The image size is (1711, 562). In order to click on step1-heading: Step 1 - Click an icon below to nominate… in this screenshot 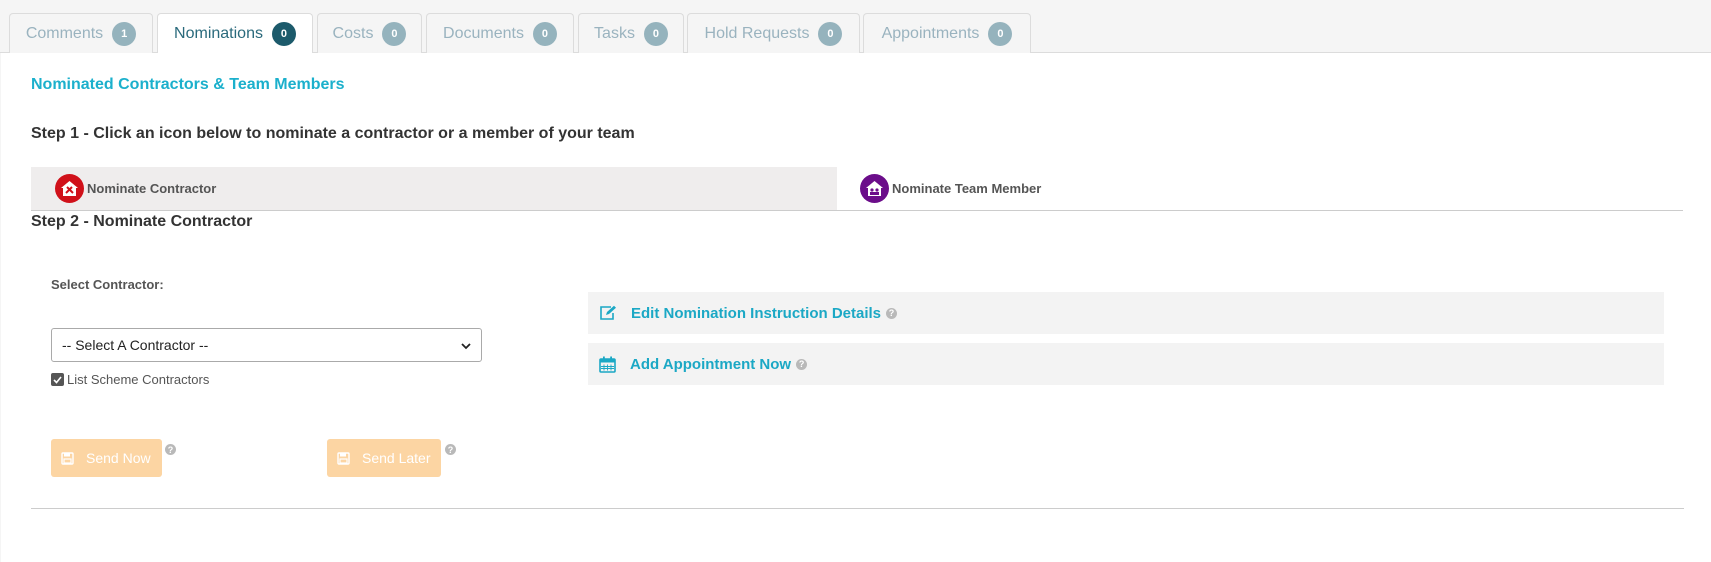, I will do `click(333, 133)`.